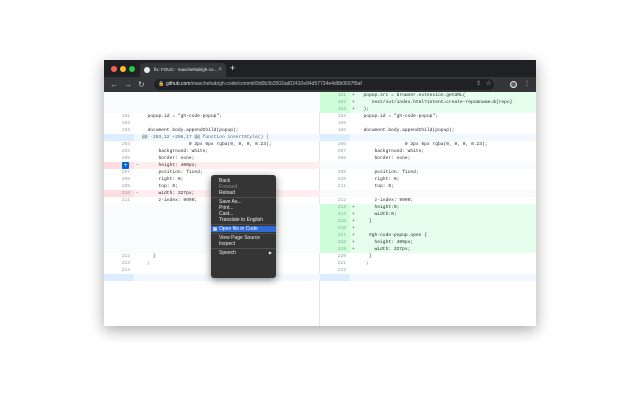  I want to click on submenu-arrow-icon: ▶, so click(270, 252).